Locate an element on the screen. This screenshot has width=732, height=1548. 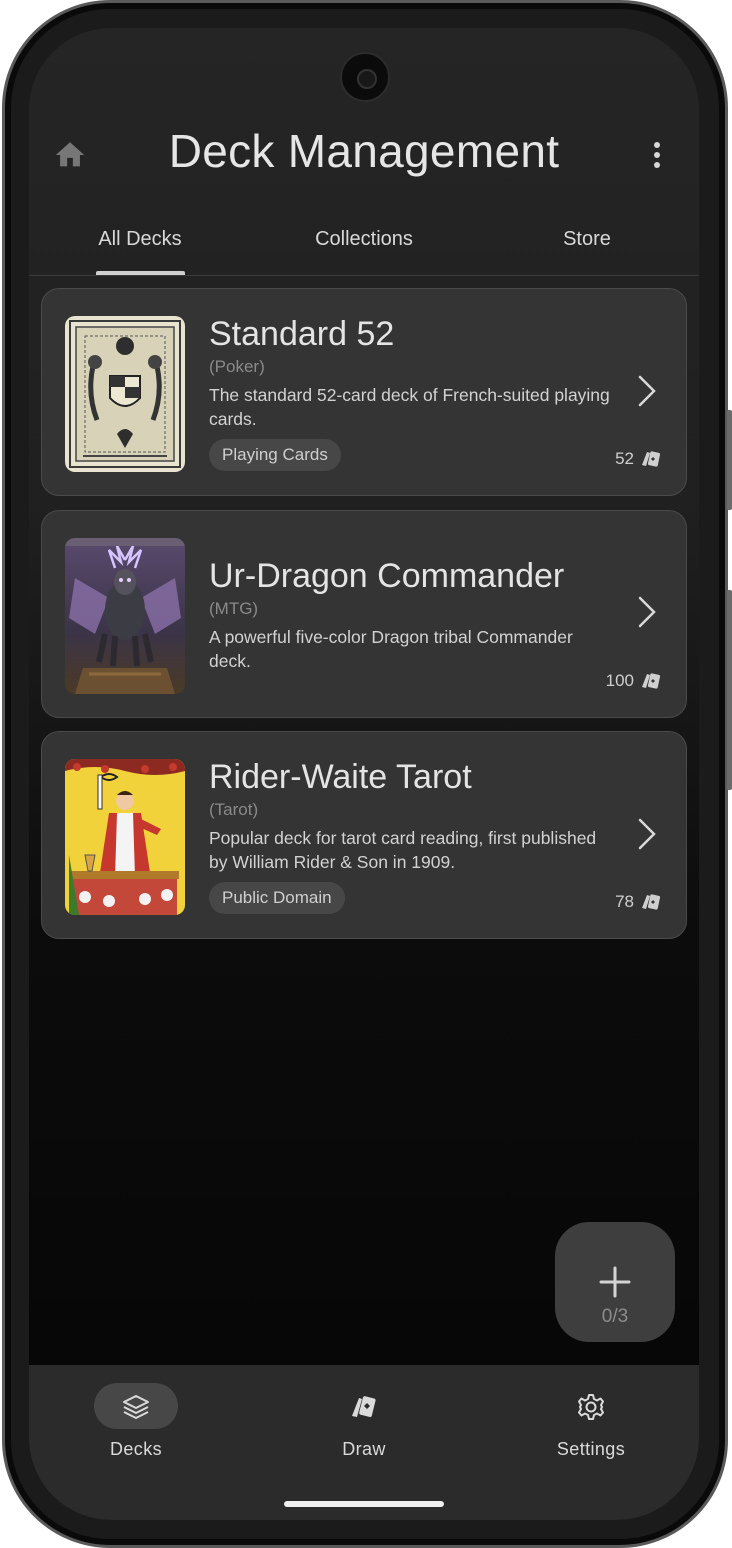
dragon-art-thumbnail is located at coordinates (125, 616).